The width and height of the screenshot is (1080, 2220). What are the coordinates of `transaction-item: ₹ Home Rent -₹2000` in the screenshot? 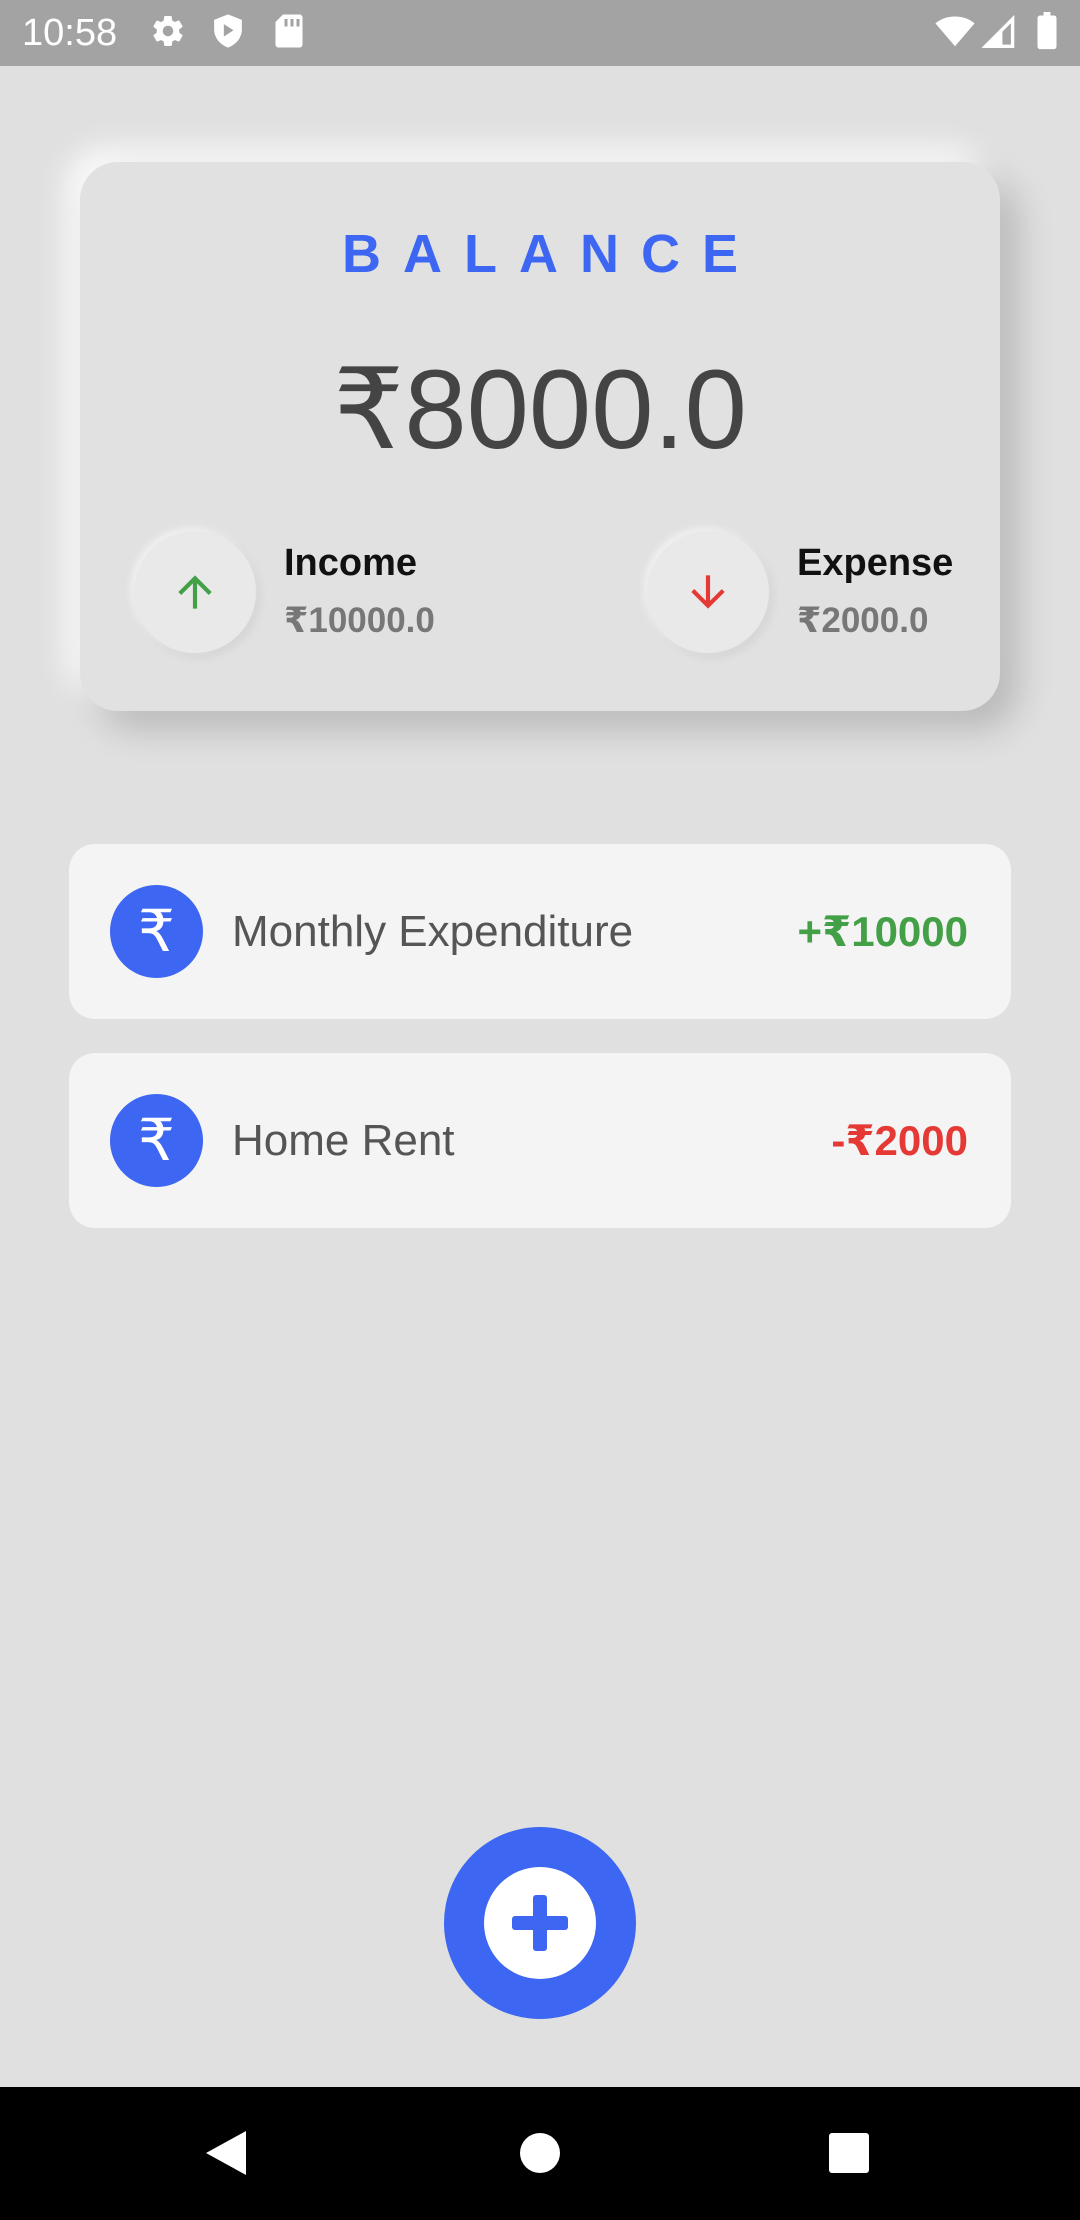 It's located at (540, 1140).